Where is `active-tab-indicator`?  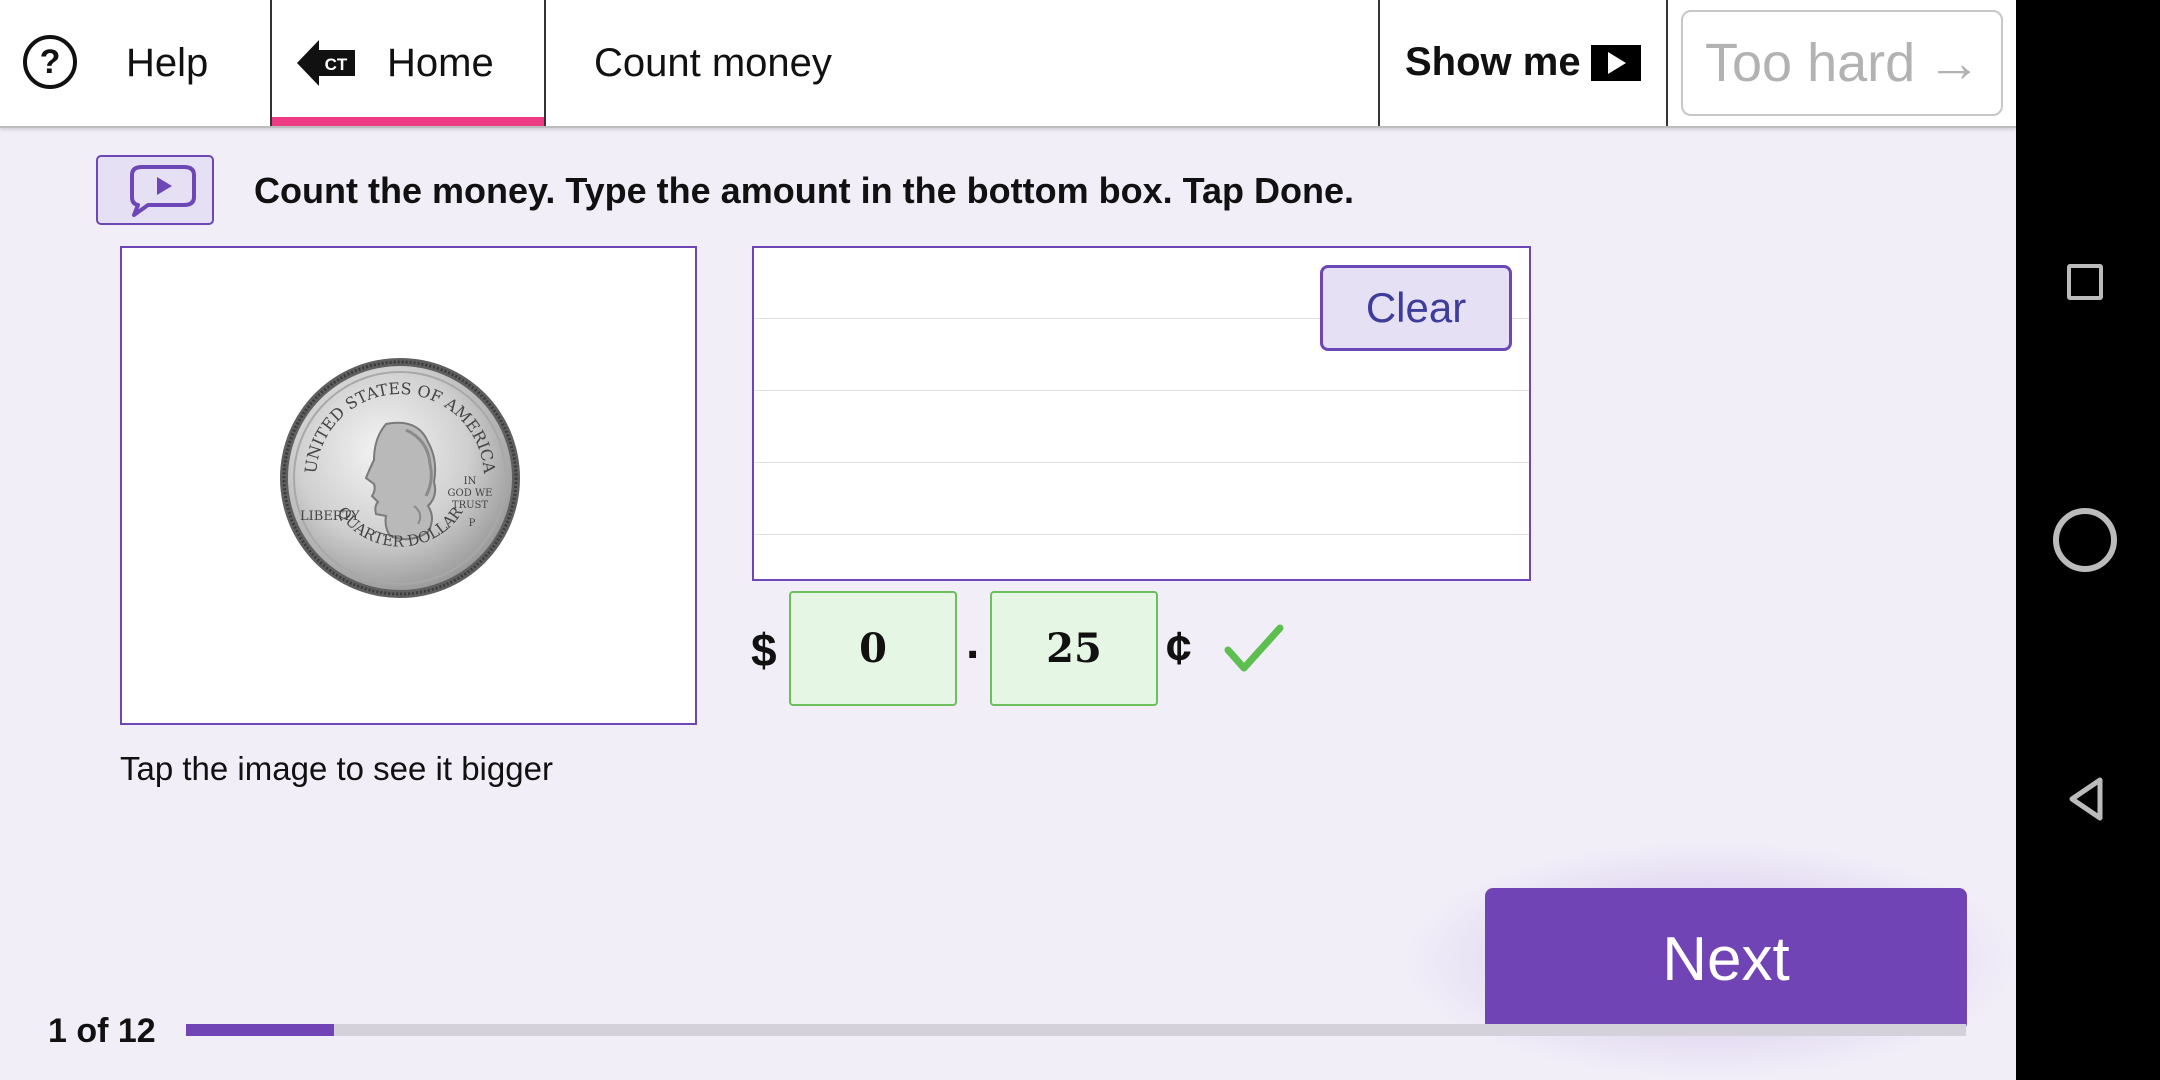
active-tab-indicator is located at coordinates (408, 121).